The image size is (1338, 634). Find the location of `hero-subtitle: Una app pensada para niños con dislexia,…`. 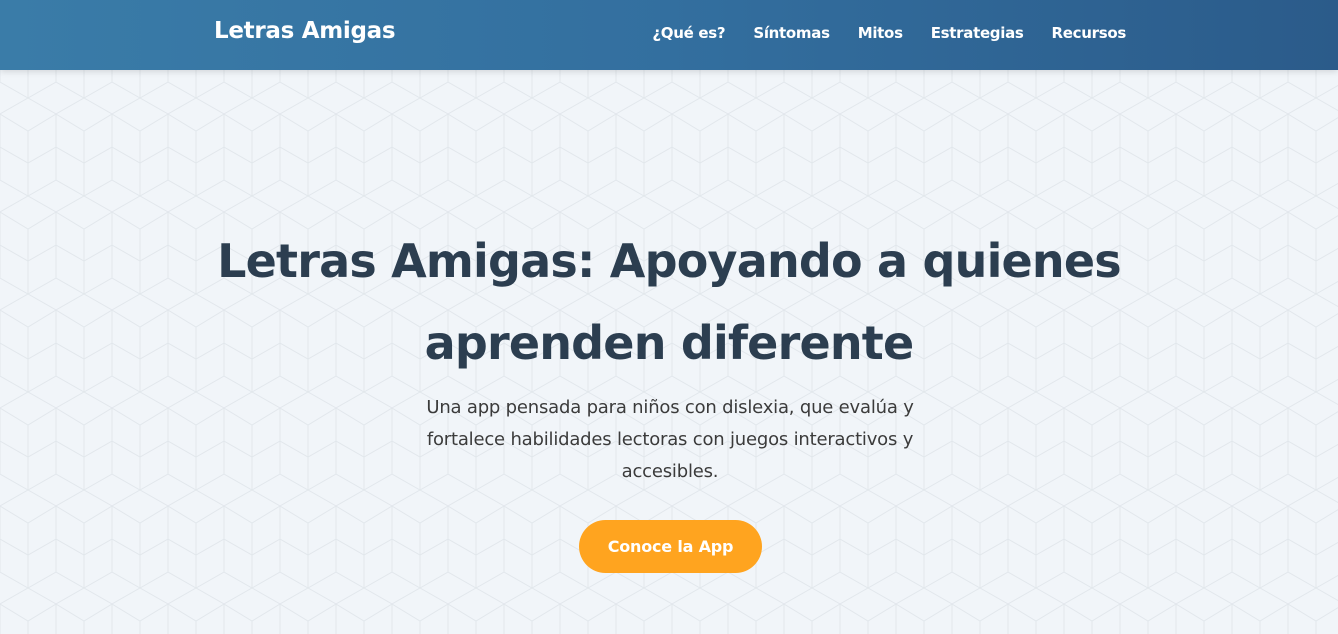

hero-subtitle: Una app pensada para niños con dislexia,… is located at coordinates (670, 439).